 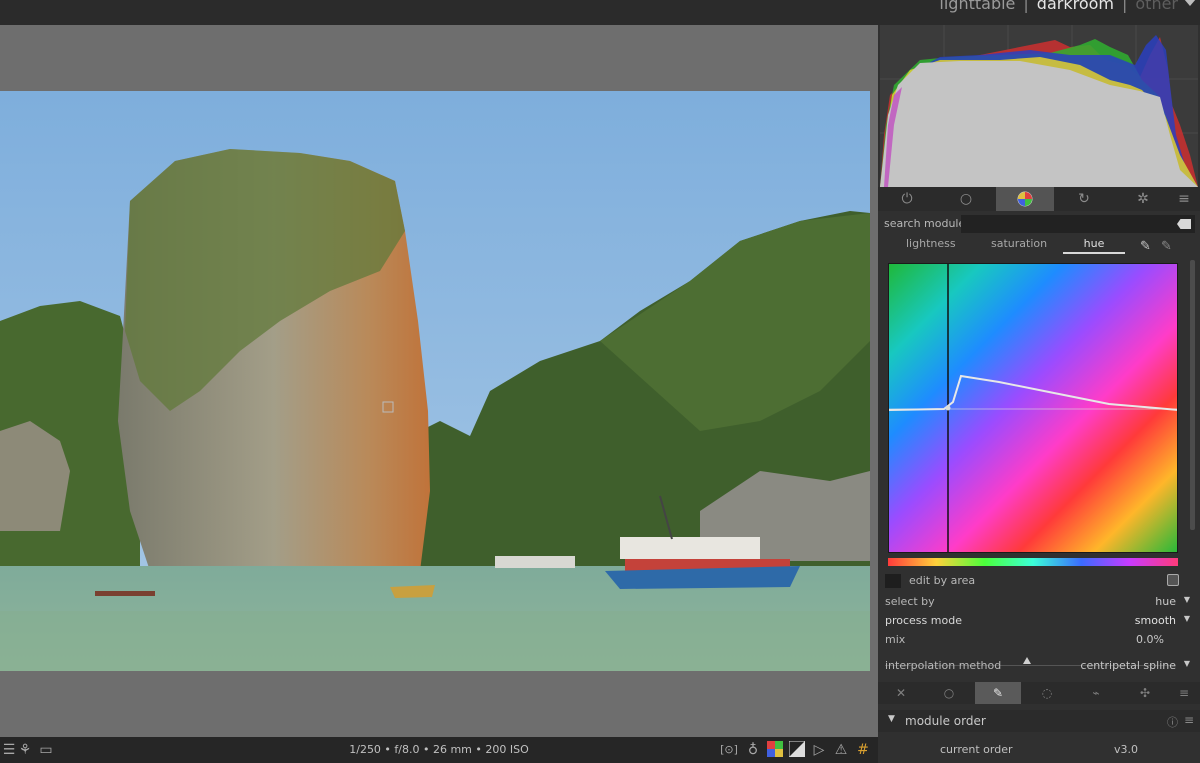 What do you see at coordinates (600, 12) in the screenshot?
I see `top-bar: lighttable | darkroom | other` at bounding box center [600, 12].